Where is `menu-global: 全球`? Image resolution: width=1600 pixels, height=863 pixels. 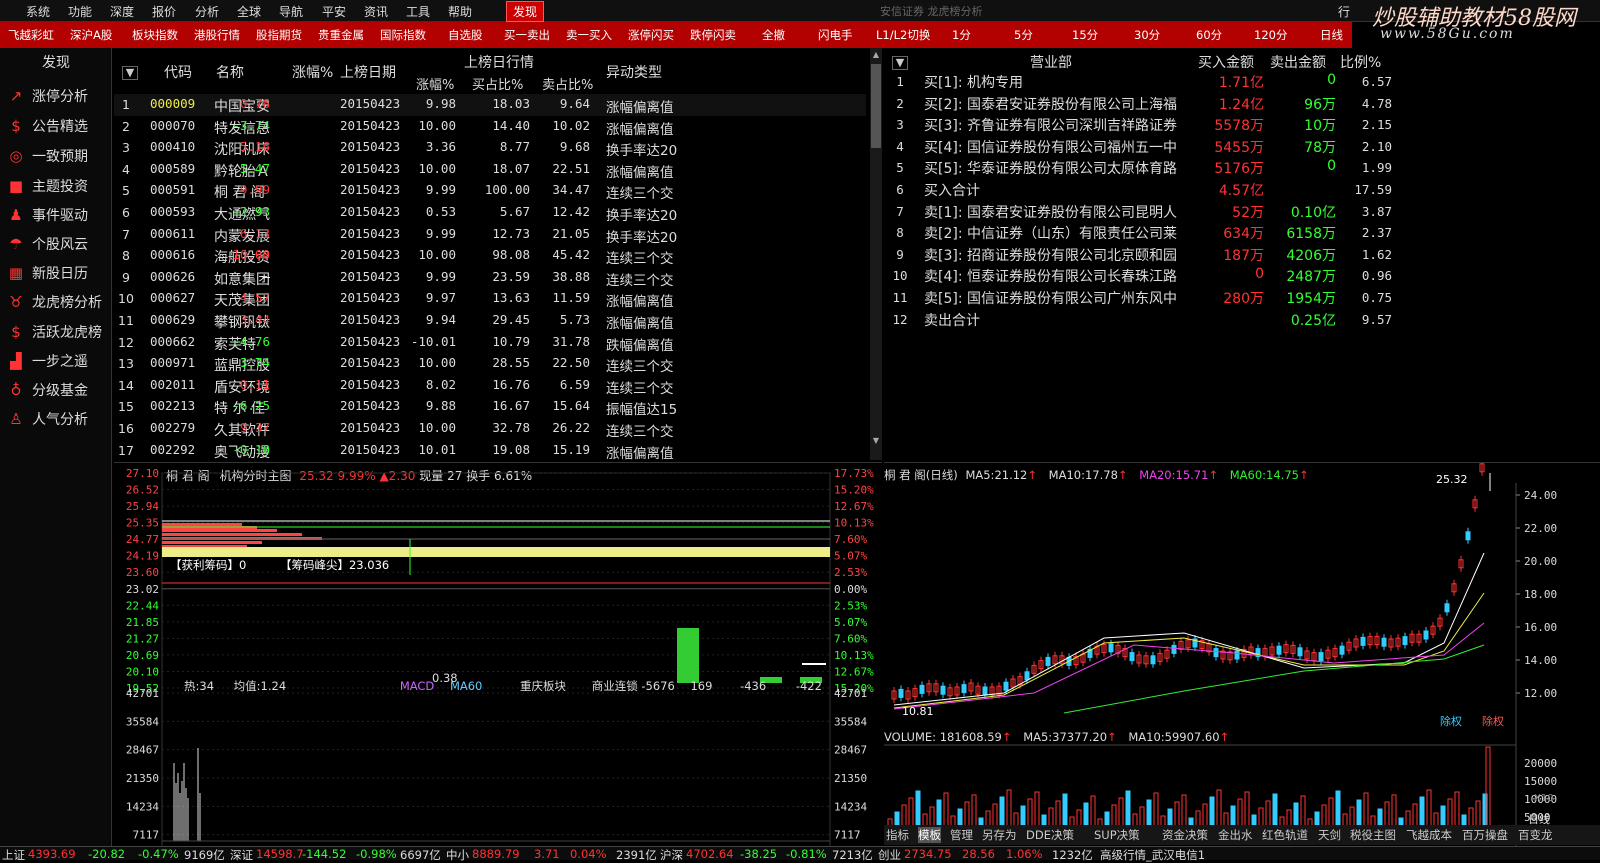 menu-global: 全球 is located at coordinates (249, 11).